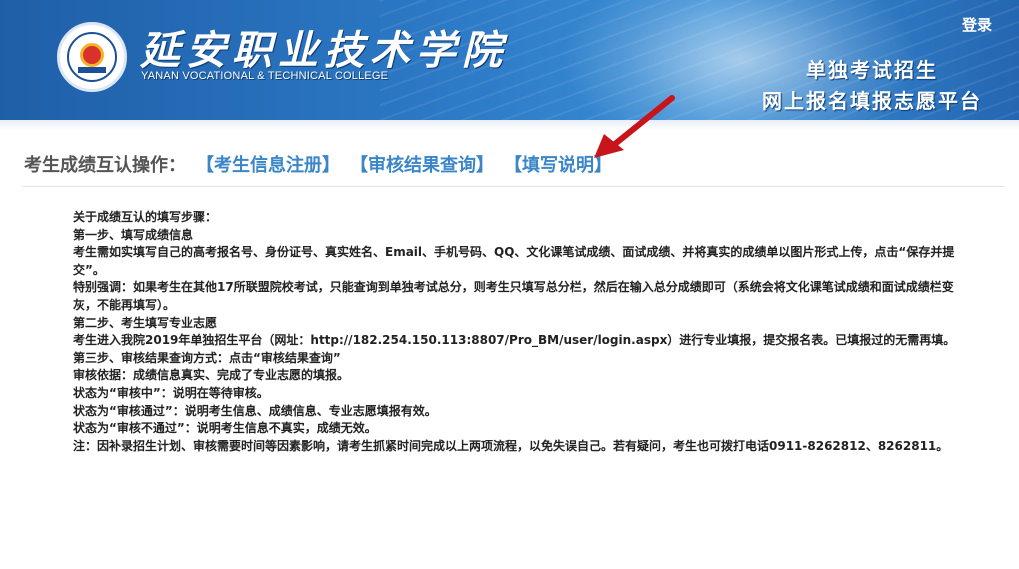  Describe the element at coordinates (171, 392) in the screenshot. I see `instruction-line: 状态为“审核中”：说明在等待审核。` at that location.